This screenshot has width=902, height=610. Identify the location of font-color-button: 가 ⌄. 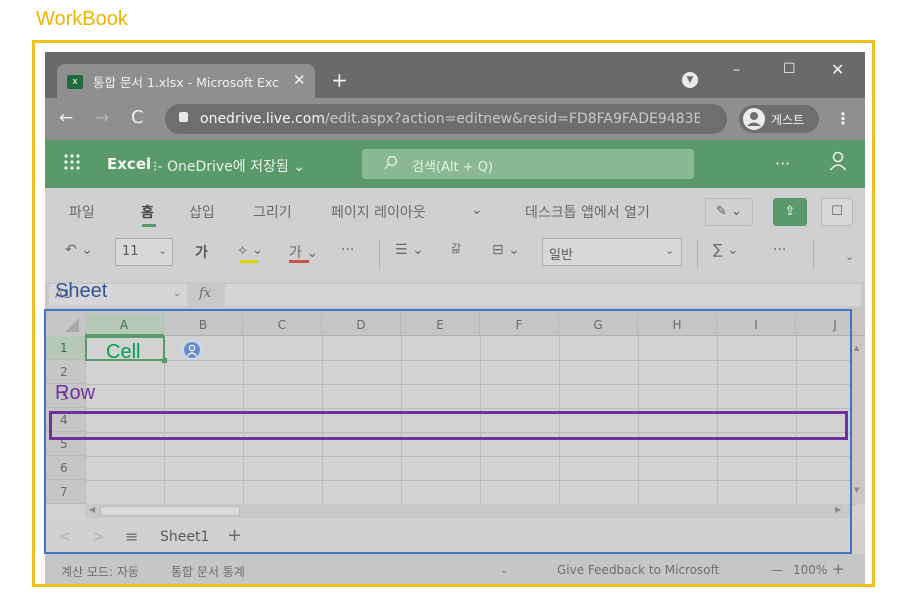
(303, 252).